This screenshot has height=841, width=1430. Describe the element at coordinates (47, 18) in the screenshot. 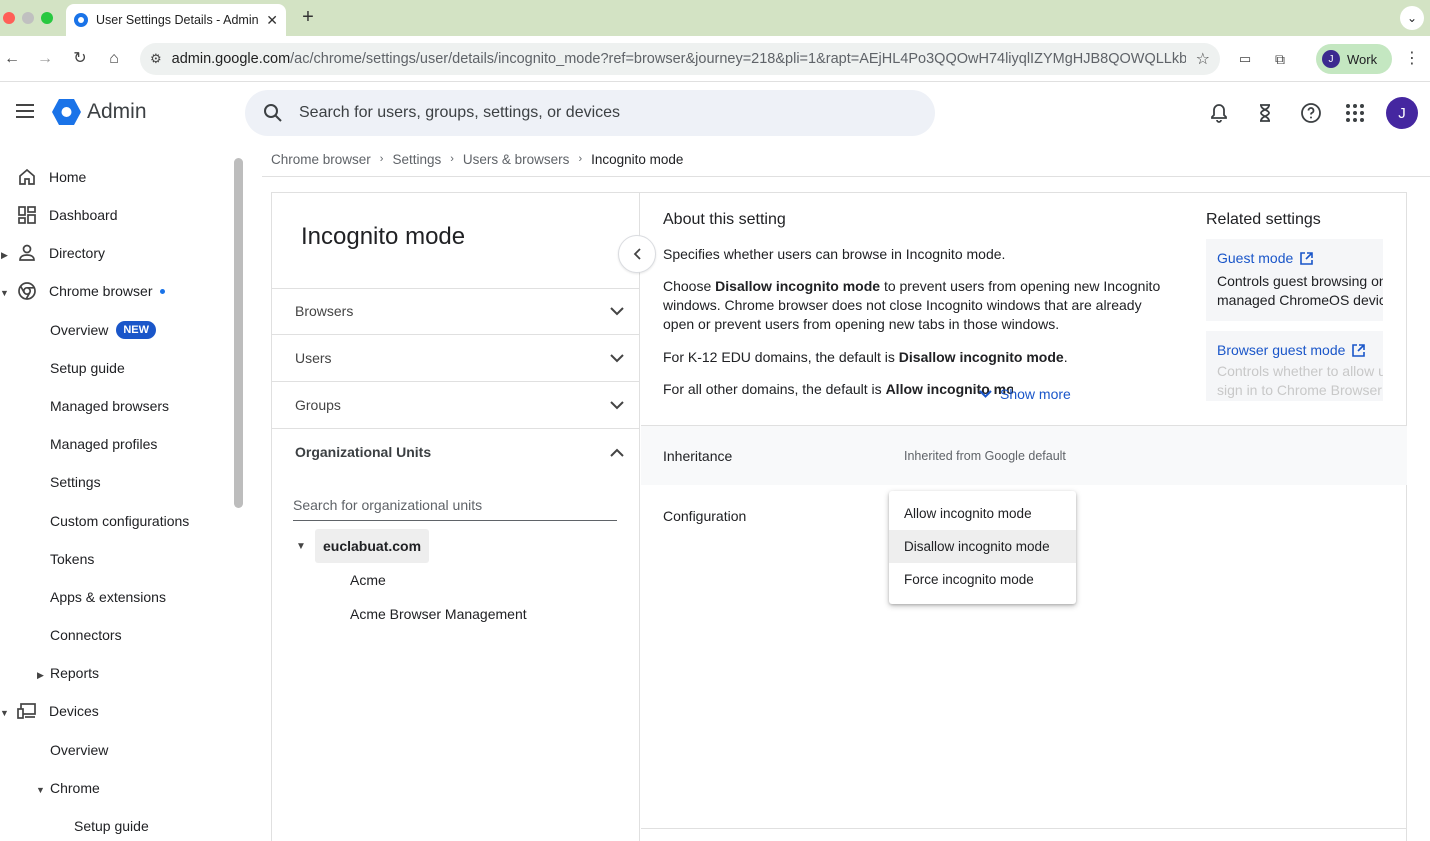

I see `maximize-window-button` at that location.